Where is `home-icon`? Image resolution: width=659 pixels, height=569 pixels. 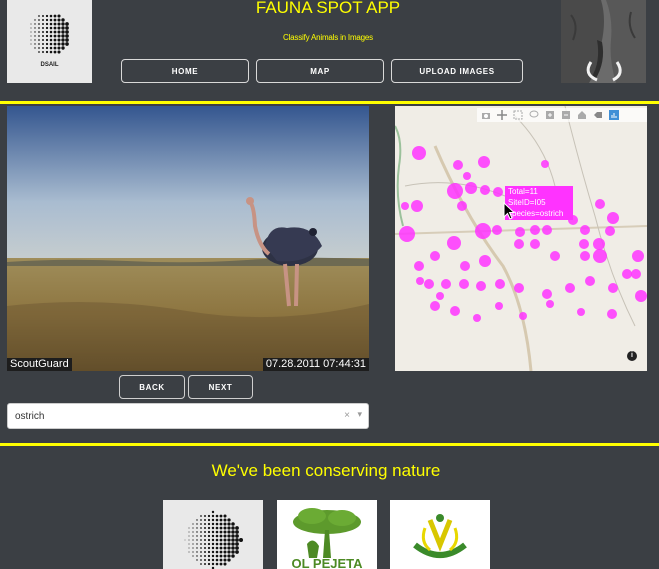 home-icon is located at coordinates (582, 115).